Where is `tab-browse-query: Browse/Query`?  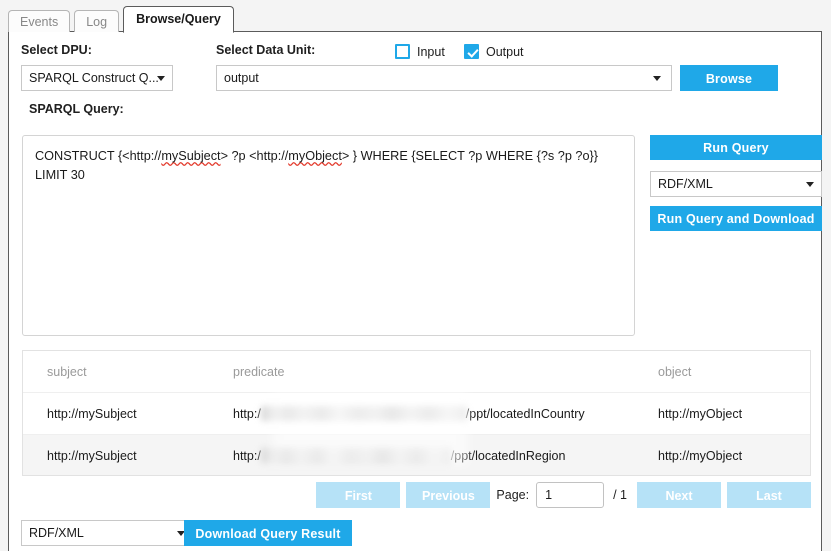 tab-browse-query: Browse/Query is located at coordinates (178, 19).